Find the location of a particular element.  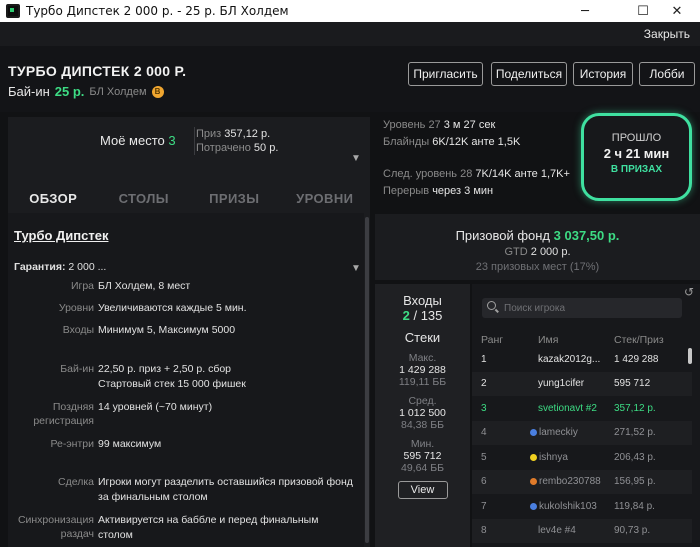

player-name: kukolshik103 is located at coordinates (568, 506).